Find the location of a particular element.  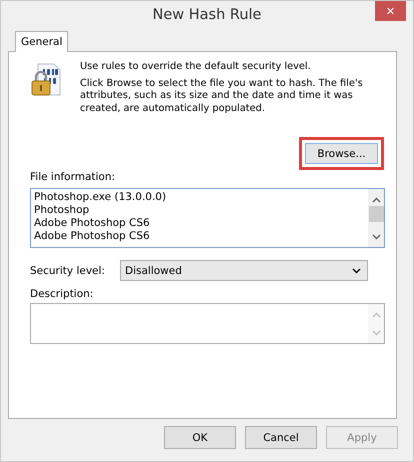

field-label: Description: is located at coordinates (62, 294).